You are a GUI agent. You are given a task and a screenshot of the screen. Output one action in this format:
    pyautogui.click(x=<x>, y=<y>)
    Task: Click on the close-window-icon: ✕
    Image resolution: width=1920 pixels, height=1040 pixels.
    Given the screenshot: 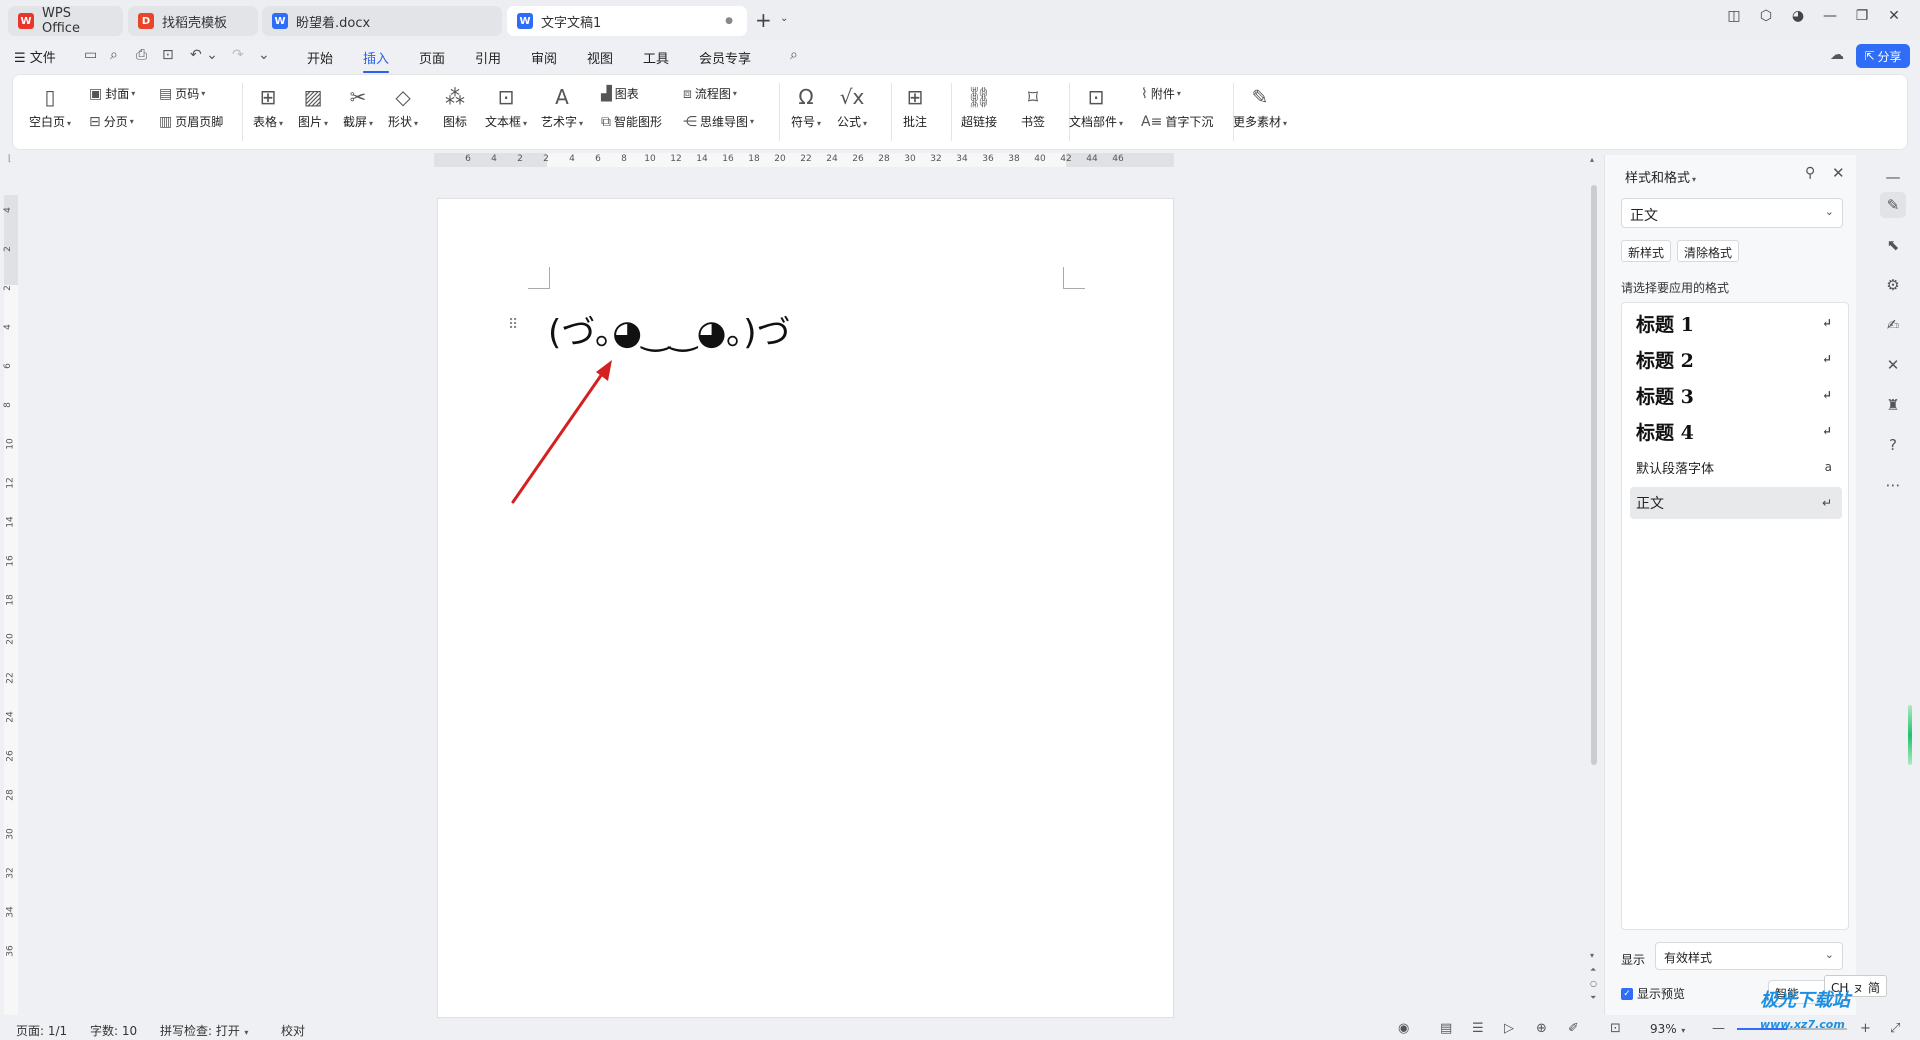 What is the action you would take?
    pyautogui.click(x=1894, y=16)
    